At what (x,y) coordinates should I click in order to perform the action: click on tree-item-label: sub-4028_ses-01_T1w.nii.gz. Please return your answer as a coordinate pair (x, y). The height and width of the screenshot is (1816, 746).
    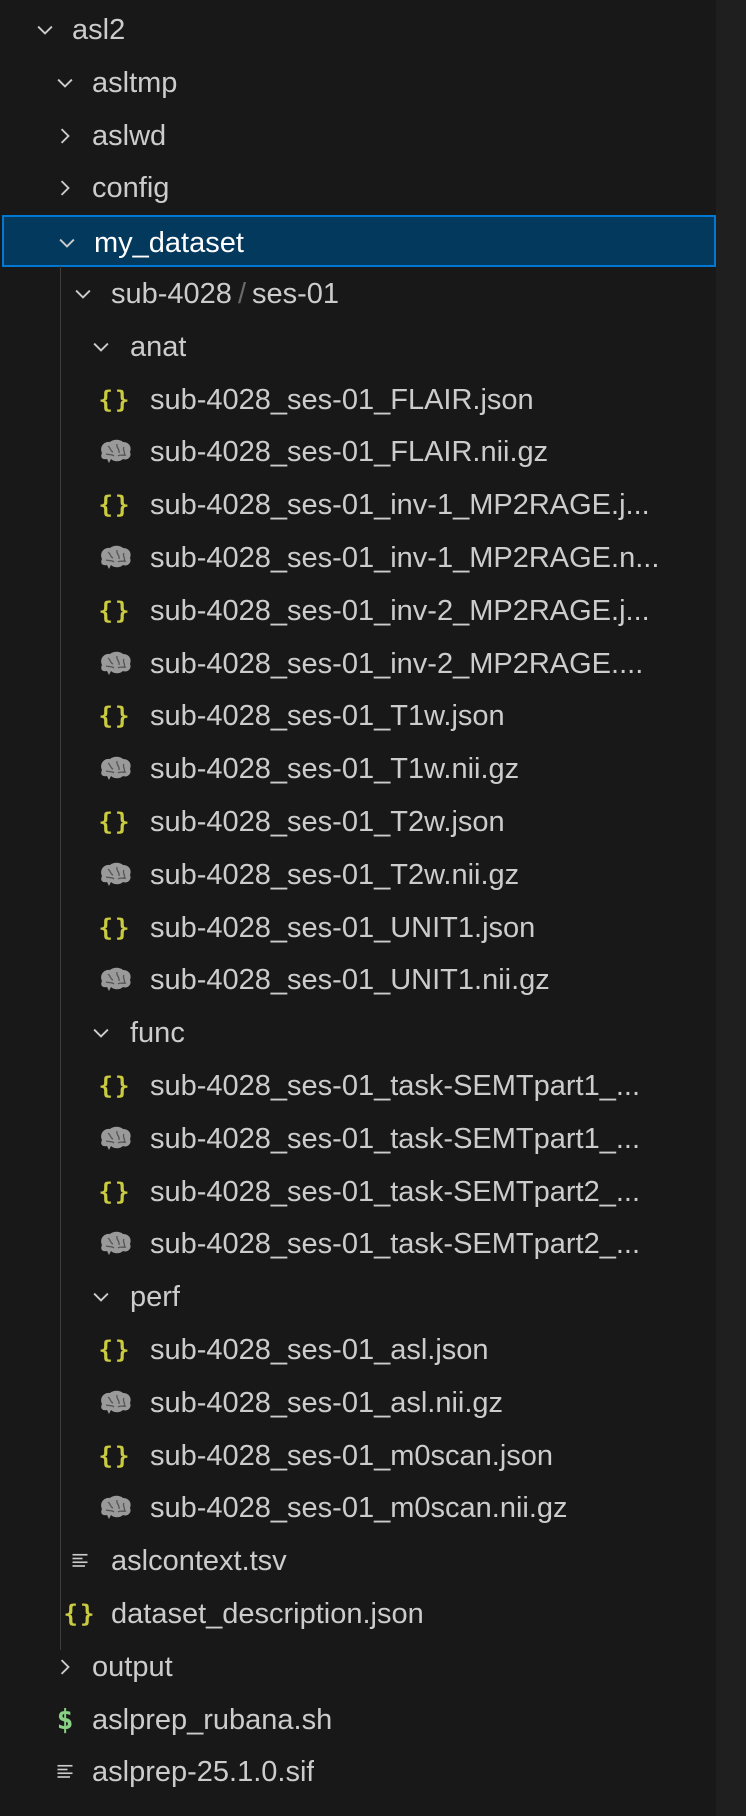
    Looking at the image, I should click on (334, 769).